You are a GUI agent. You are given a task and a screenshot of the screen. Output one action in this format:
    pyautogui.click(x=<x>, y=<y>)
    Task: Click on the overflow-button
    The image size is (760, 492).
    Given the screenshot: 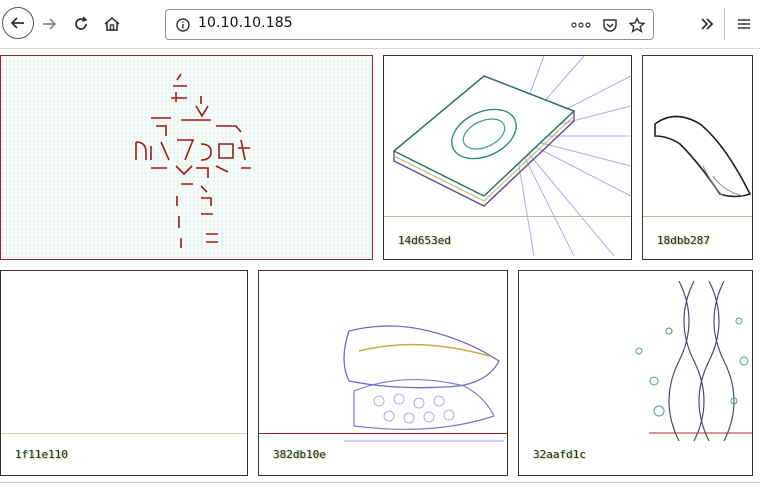 What is the action you would take?
    pyautogui.click(x=707, y=24)
    